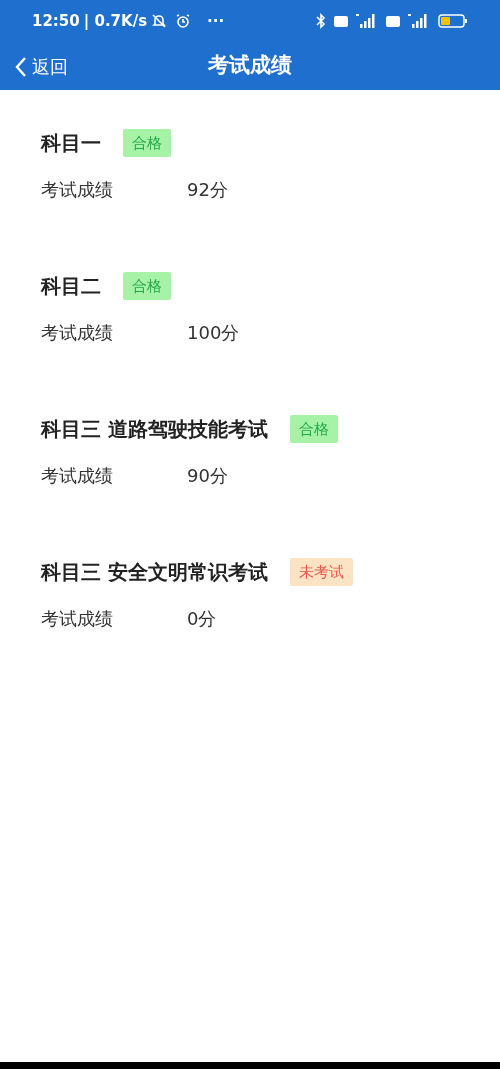 The image size is (500, 1069). I want to click on score-value: 0分, so click(202, 619).